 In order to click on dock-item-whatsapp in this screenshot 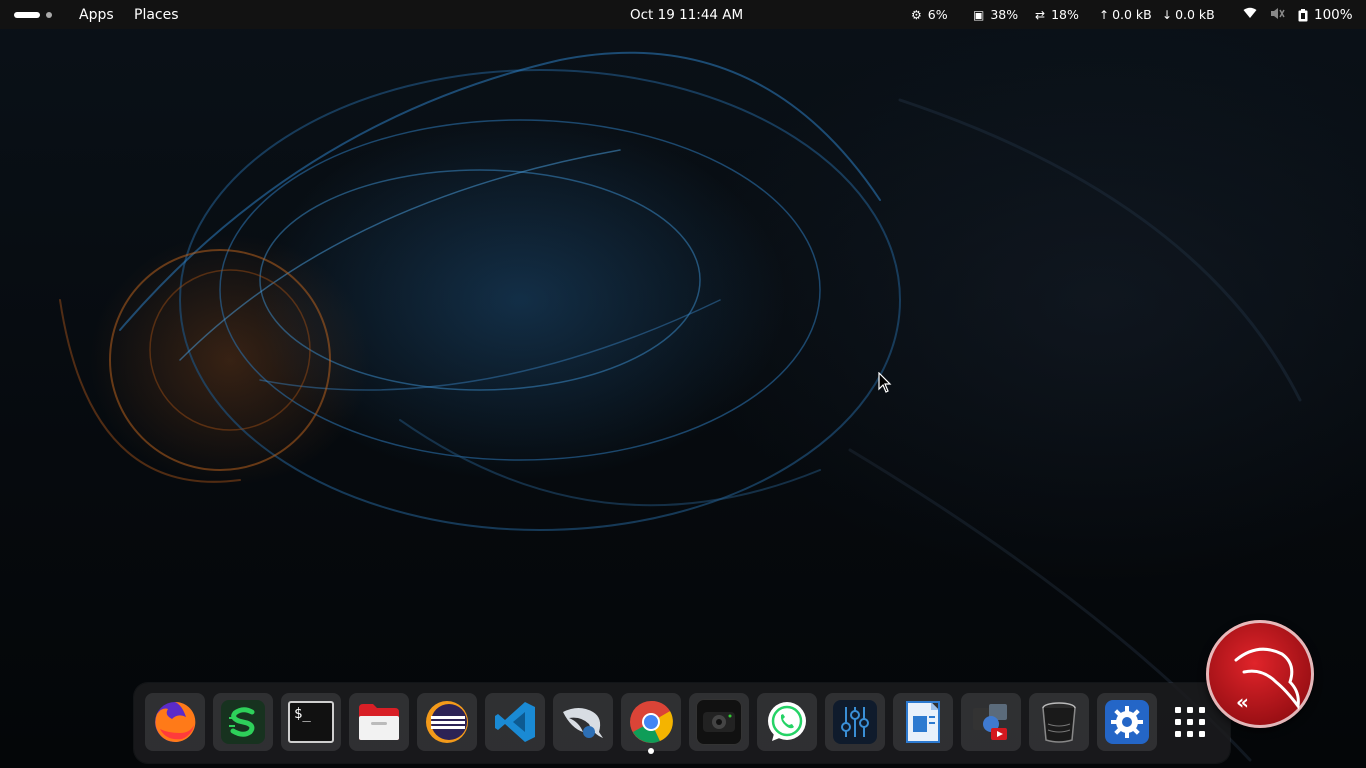, I will do `click(787, 722)`.